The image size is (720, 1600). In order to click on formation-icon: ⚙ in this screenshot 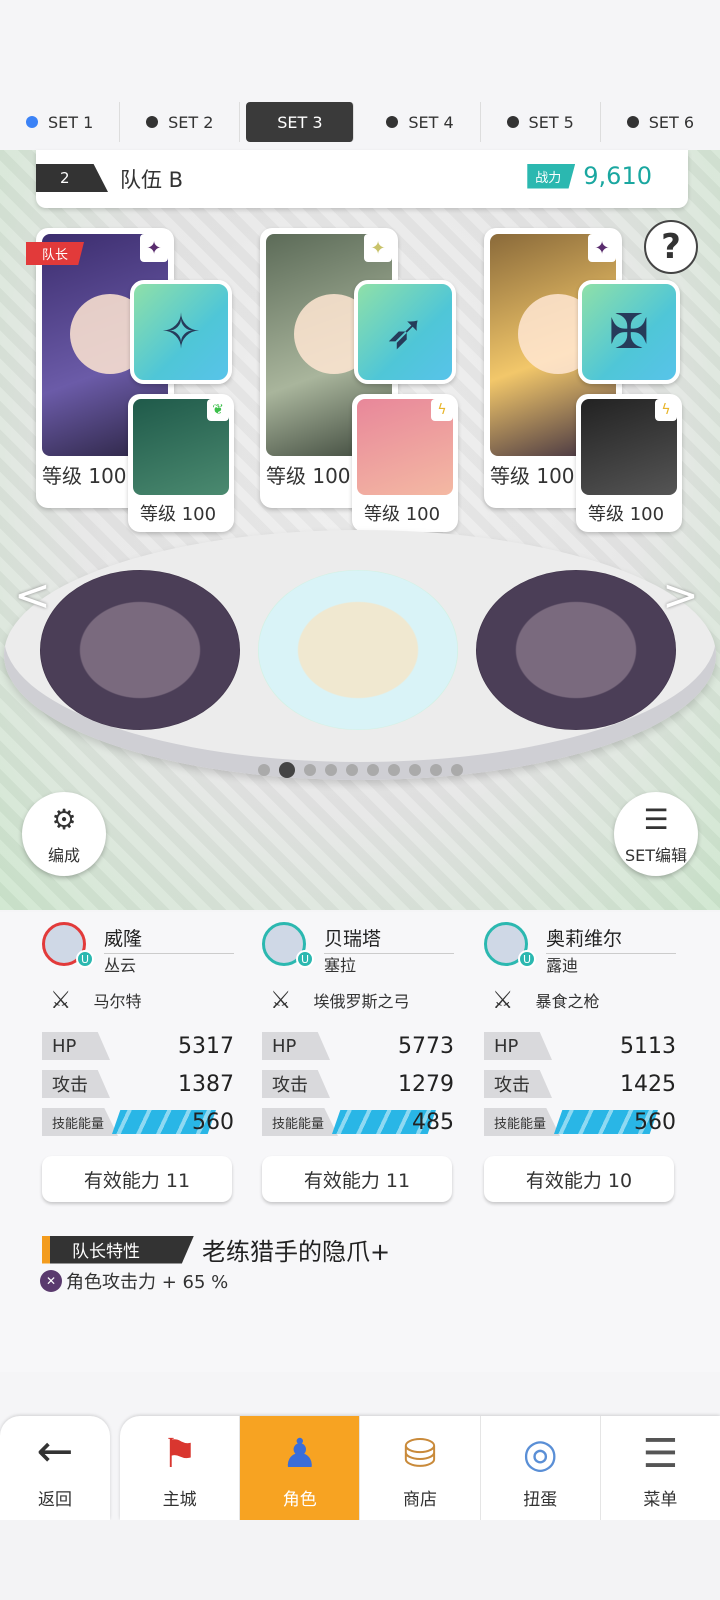, I will do `click(64, 819)`.